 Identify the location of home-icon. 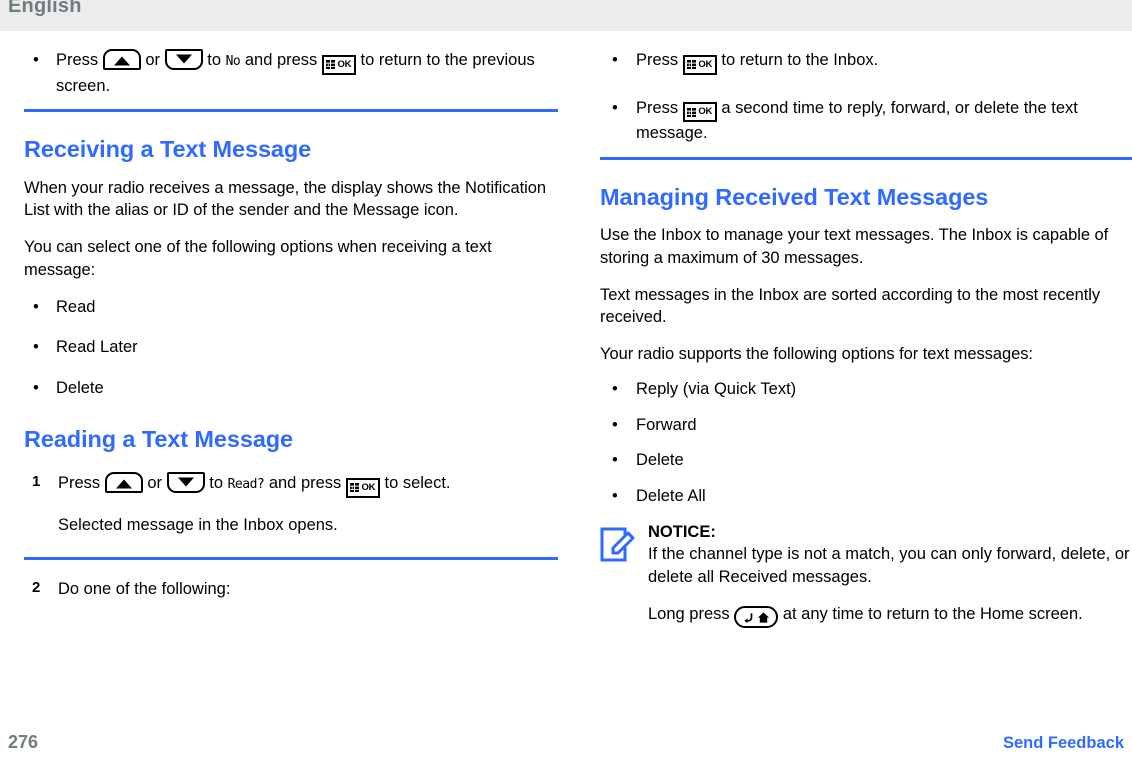
(764, 617).